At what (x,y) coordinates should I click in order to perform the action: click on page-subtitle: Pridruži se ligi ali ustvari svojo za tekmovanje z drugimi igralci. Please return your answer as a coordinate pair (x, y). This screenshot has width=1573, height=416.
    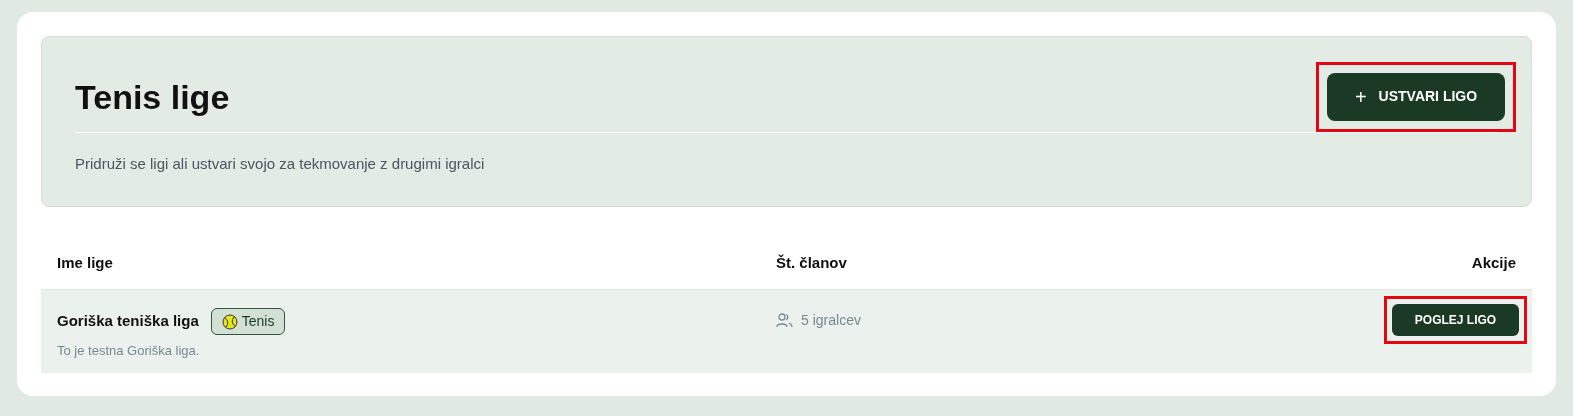
    Looking at the image, I should click on (280, 164).